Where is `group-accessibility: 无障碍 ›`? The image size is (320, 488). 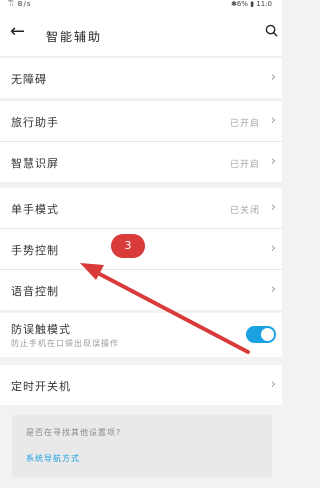
group-accessibility: 无障碍 › is located at coordinates (141, 78).